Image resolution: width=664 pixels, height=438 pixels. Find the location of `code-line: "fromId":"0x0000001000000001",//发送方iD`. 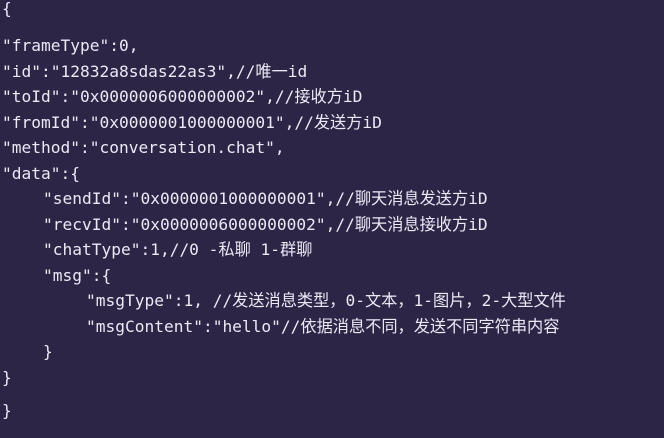

code-line: "fromId":"0x0000001000000001",//发送方iD is located at coordinates (192, 122).